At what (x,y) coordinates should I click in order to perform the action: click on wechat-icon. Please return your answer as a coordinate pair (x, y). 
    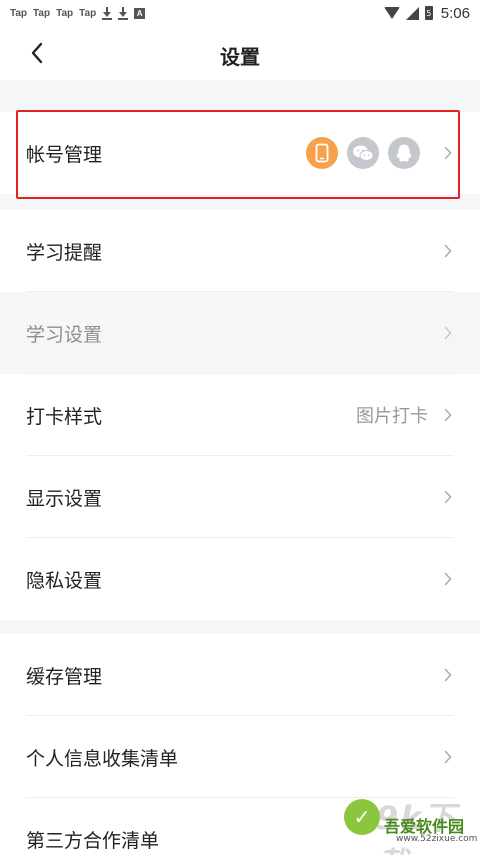
    Looking at the image, I should click on (363, 153).